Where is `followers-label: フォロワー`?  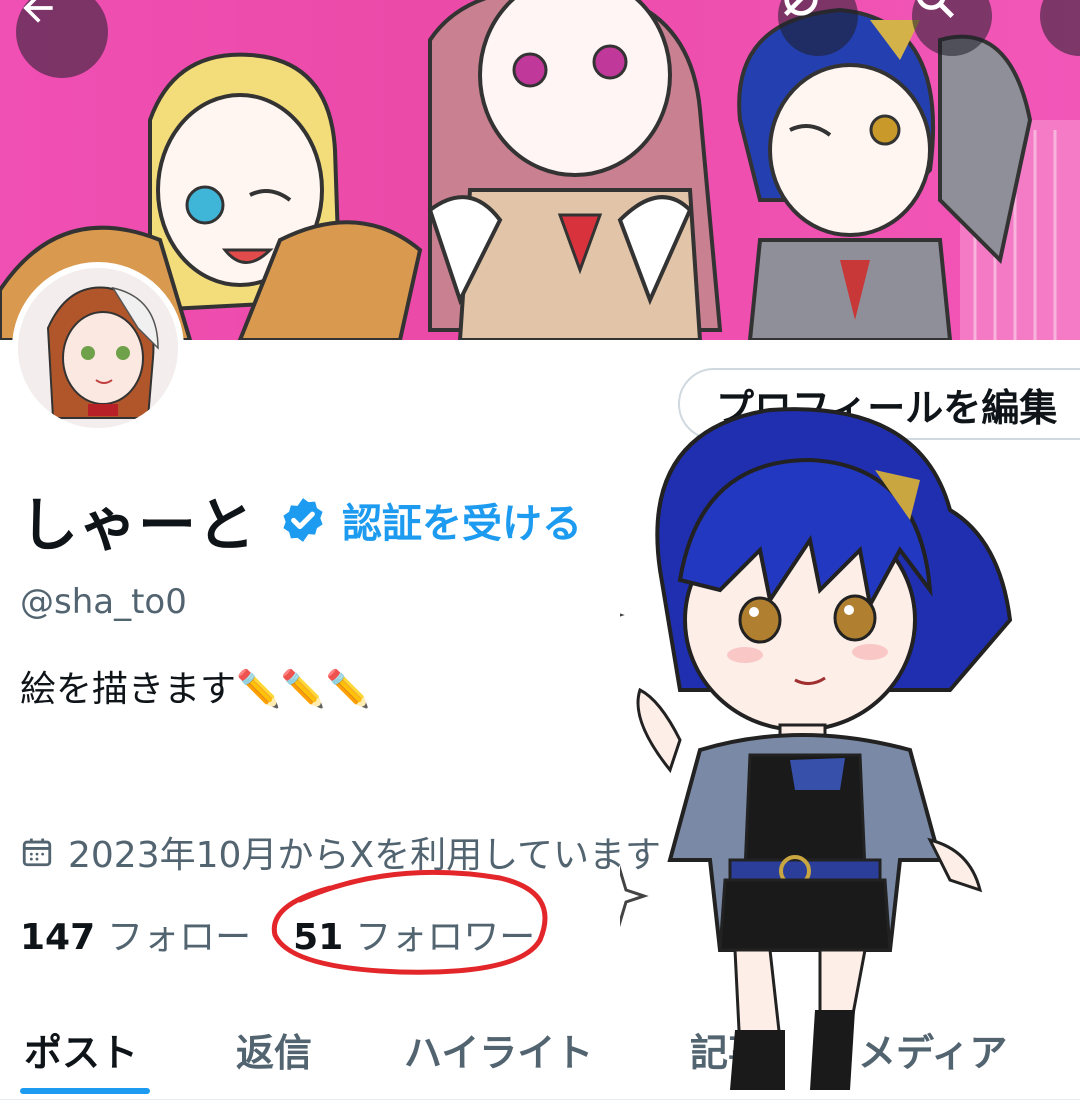
followers-label: フォロワー is located at coordinates (445, 937).